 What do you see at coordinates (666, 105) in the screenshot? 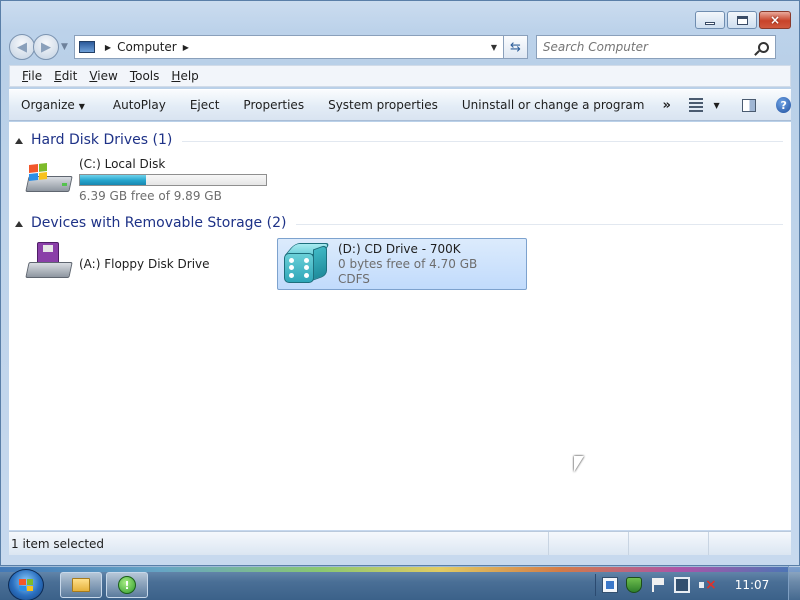
I see `more-commands-button: »` at bounding box center [666, 105].